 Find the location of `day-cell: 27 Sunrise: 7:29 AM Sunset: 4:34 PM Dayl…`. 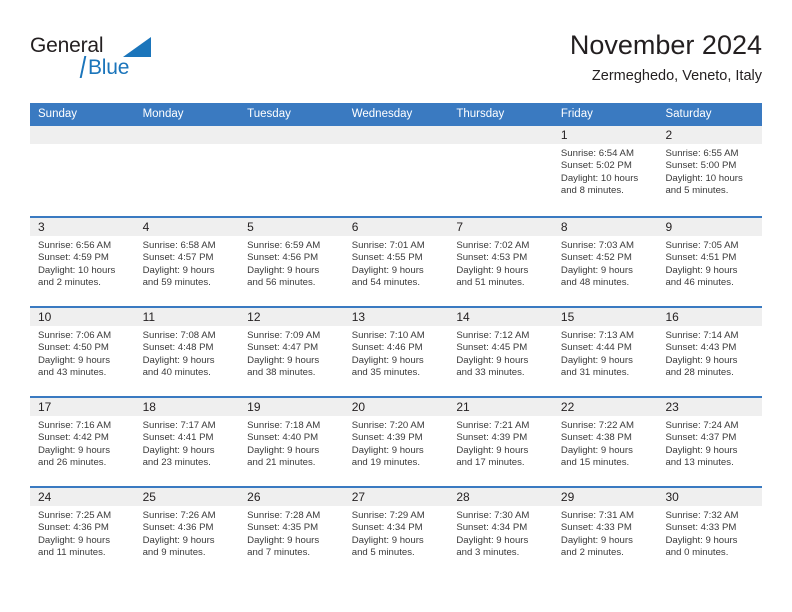

day-cell: 27 Sunrise: 7:29 AM Sunset: 4:34 PM Dayl… is located at coordinates (396, 532).